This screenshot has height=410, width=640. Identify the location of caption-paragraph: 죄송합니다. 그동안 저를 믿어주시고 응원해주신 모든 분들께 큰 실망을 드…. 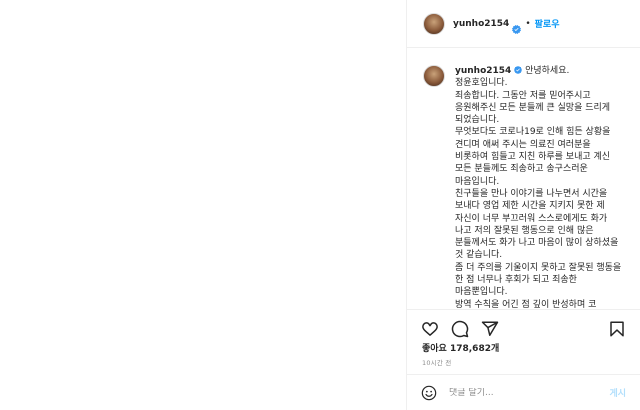
(533, 108).